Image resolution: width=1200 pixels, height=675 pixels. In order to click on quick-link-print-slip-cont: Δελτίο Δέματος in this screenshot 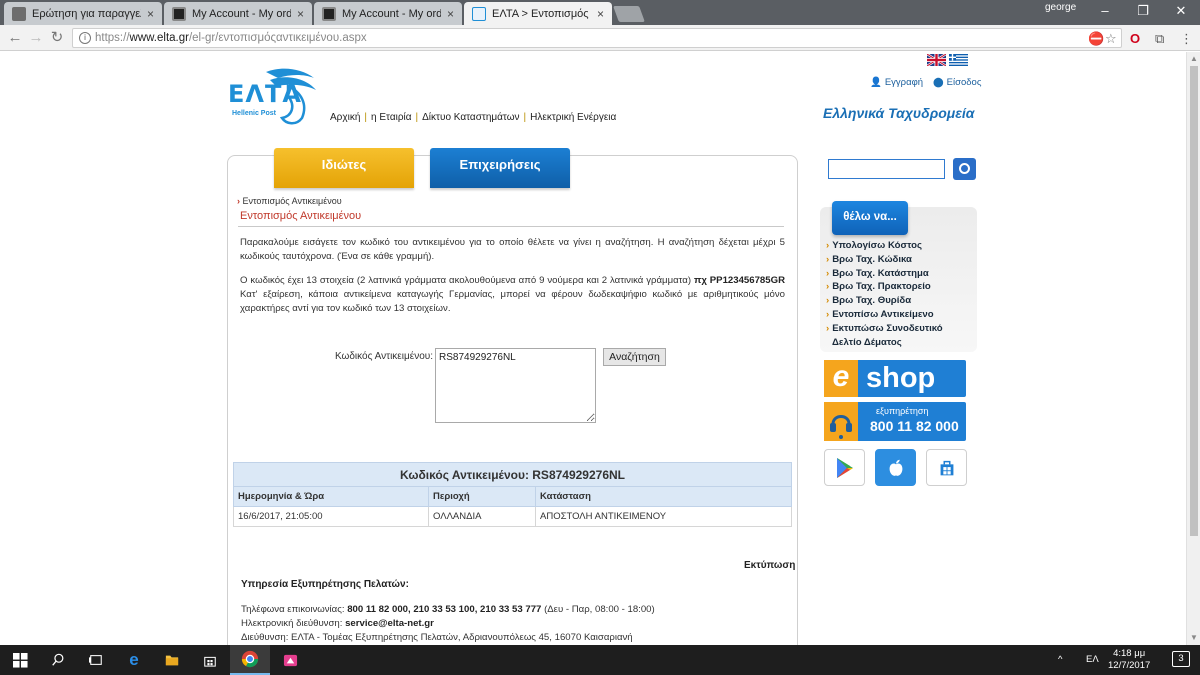, I will do `click(884, 343)`.